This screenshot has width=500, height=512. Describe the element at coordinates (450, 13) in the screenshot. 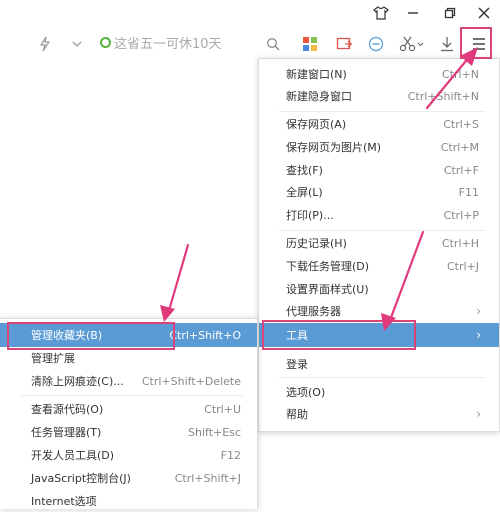

I see `restore-icon` at that location.